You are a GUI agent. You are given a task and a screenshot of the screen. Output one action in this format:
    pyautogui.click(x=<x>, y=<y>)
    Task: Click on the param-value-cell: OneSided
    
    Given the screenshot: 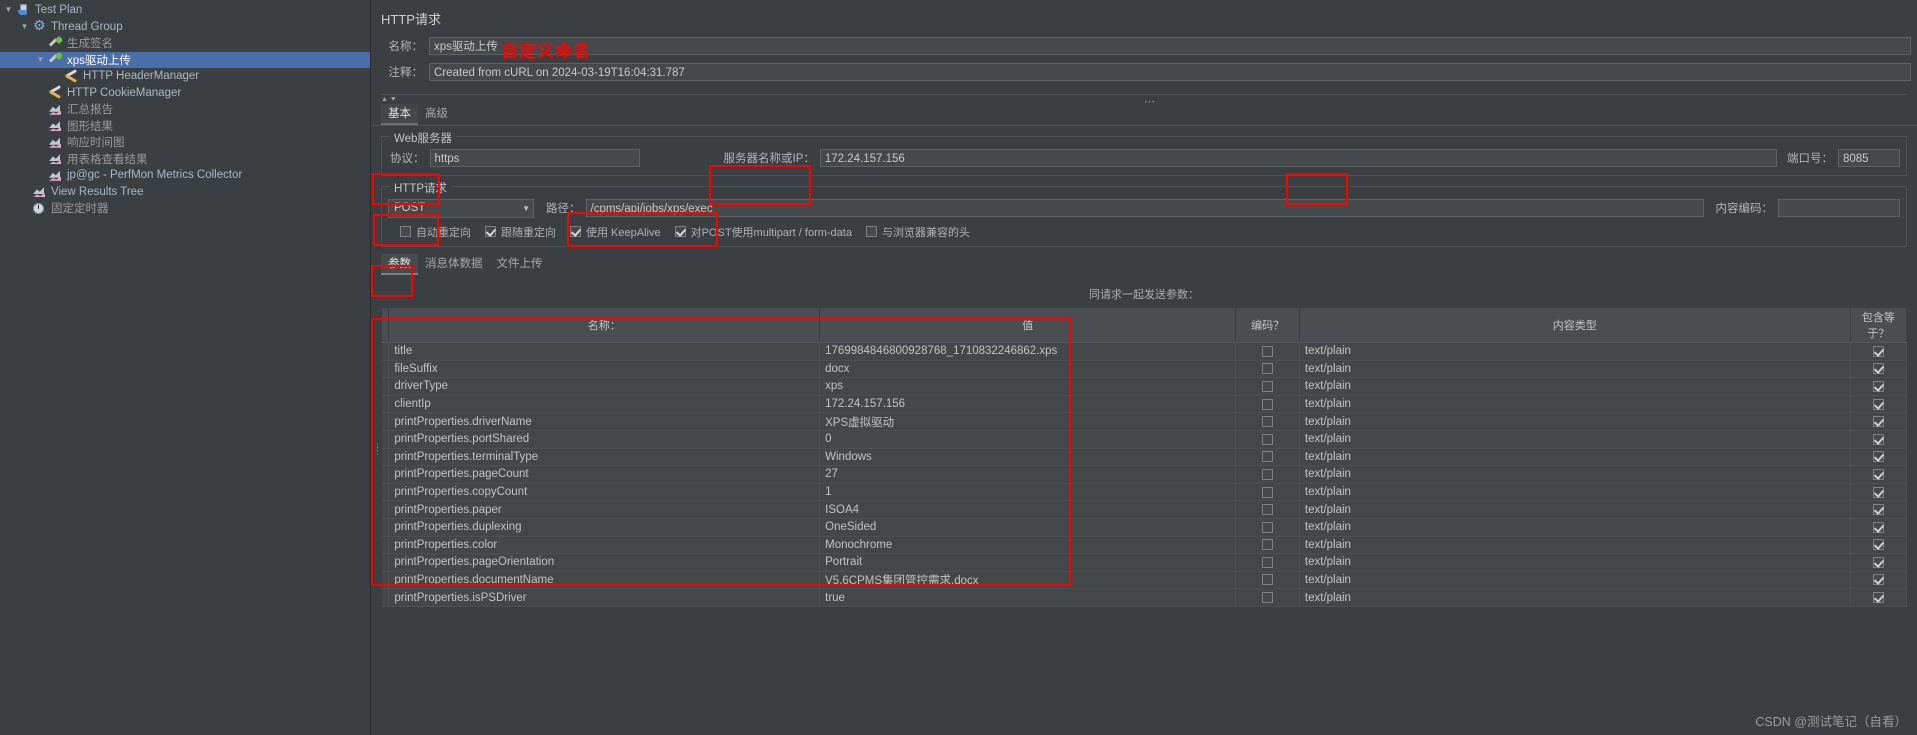 What is the action you would take?
    pyautogui.click(x=1028, y=527)
    